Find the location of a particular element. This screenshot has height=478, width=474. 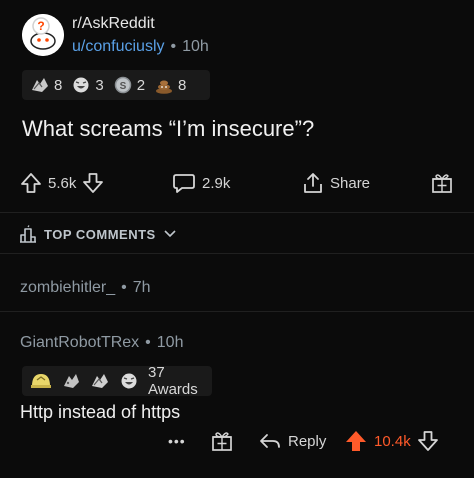

comment-vote-control: 10.4k is located at coordinates (391, 441).